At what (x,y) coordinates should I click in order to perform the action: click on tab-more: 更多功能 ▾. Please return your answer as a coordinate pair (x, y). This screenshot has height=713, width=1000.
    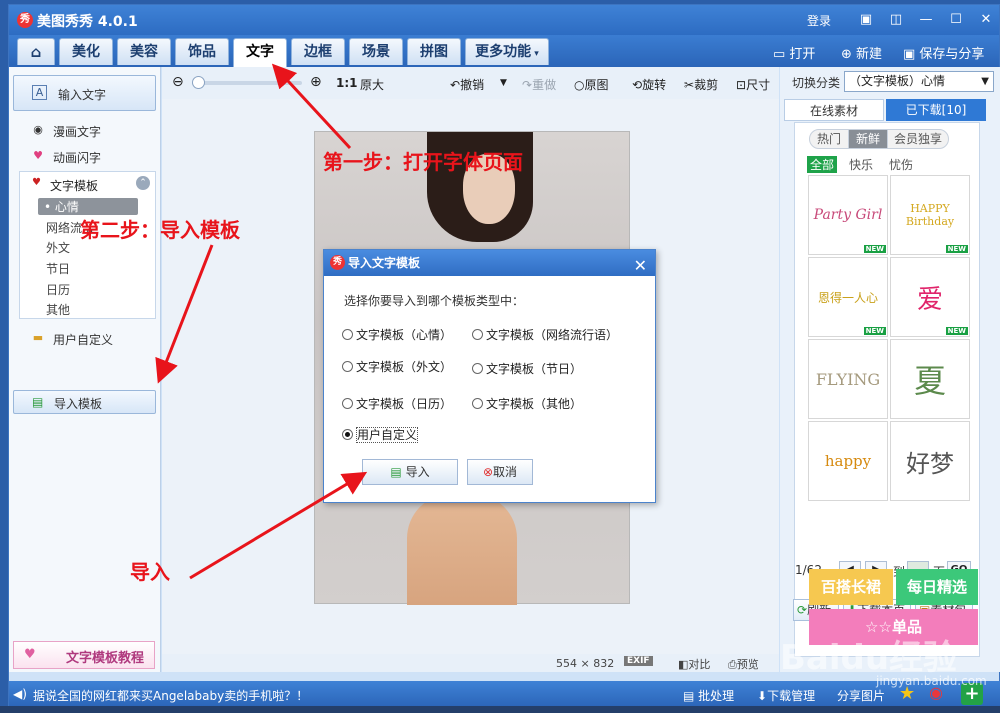
    Looking at the image, I should click on (507, 51).